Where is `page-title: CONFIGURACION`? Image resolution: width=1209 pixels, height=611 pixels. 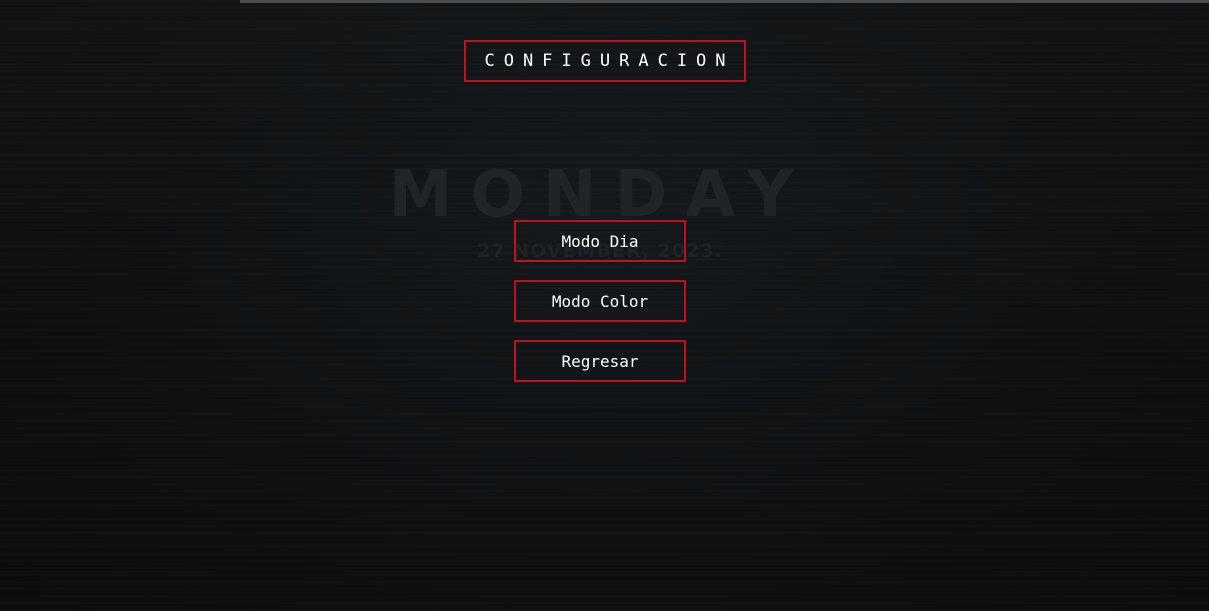
page-title: CONFIGURACION is located at coordinates (609, 61).